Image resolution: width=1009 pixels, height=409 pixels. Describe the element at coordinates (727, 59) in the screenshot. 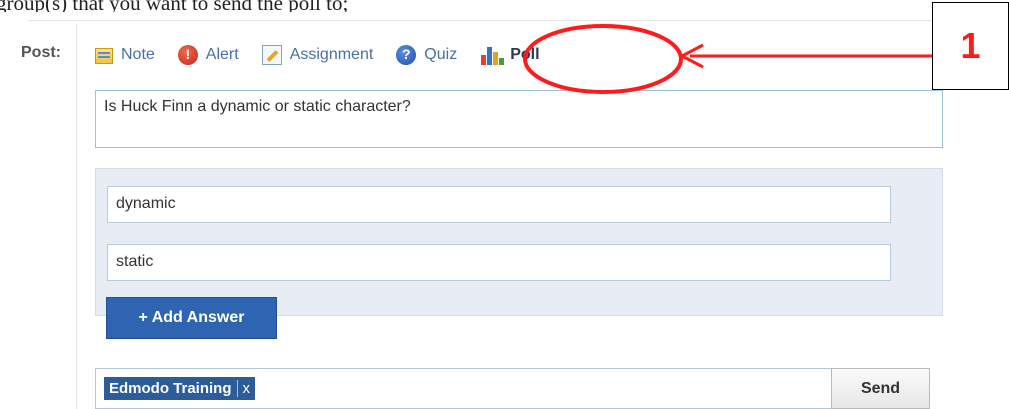

I see `annotation-overlay` at that location.